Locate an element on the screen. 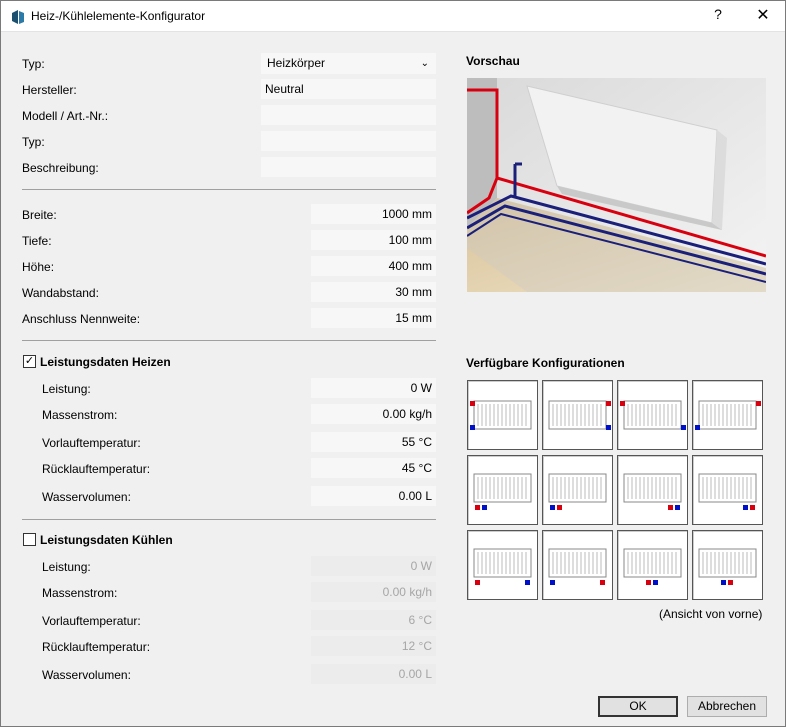 The height and width of the screenshot is (727, 786). modell-field is located at coordinates (348, 115).